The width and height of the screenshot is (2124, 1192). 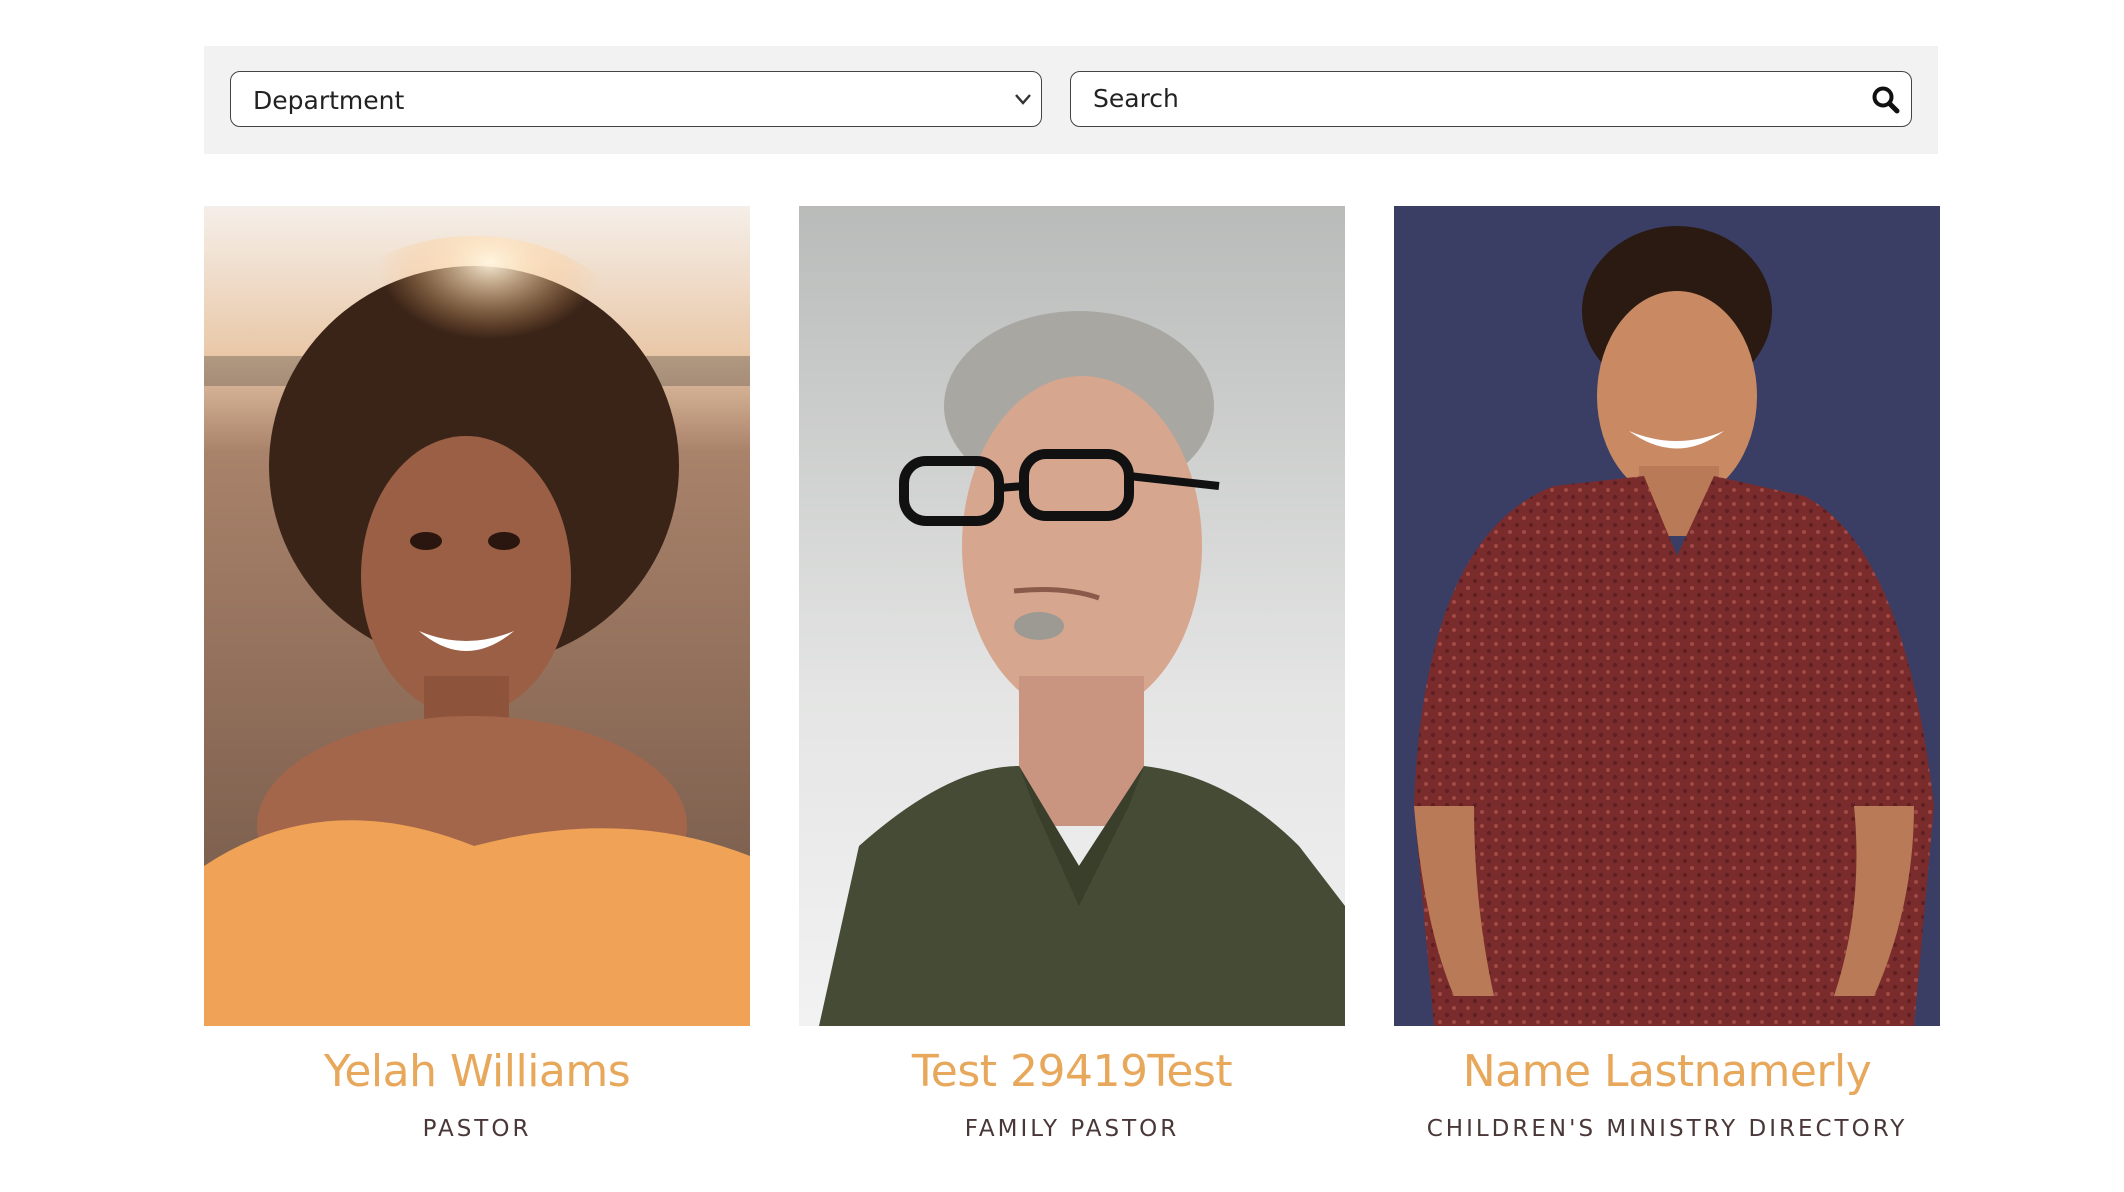 What do you see at coordinates (1072, 1129) in the screenshot?
I see `staff-role: FAMILY PASTOR` at bounding box center [1072, 1129].